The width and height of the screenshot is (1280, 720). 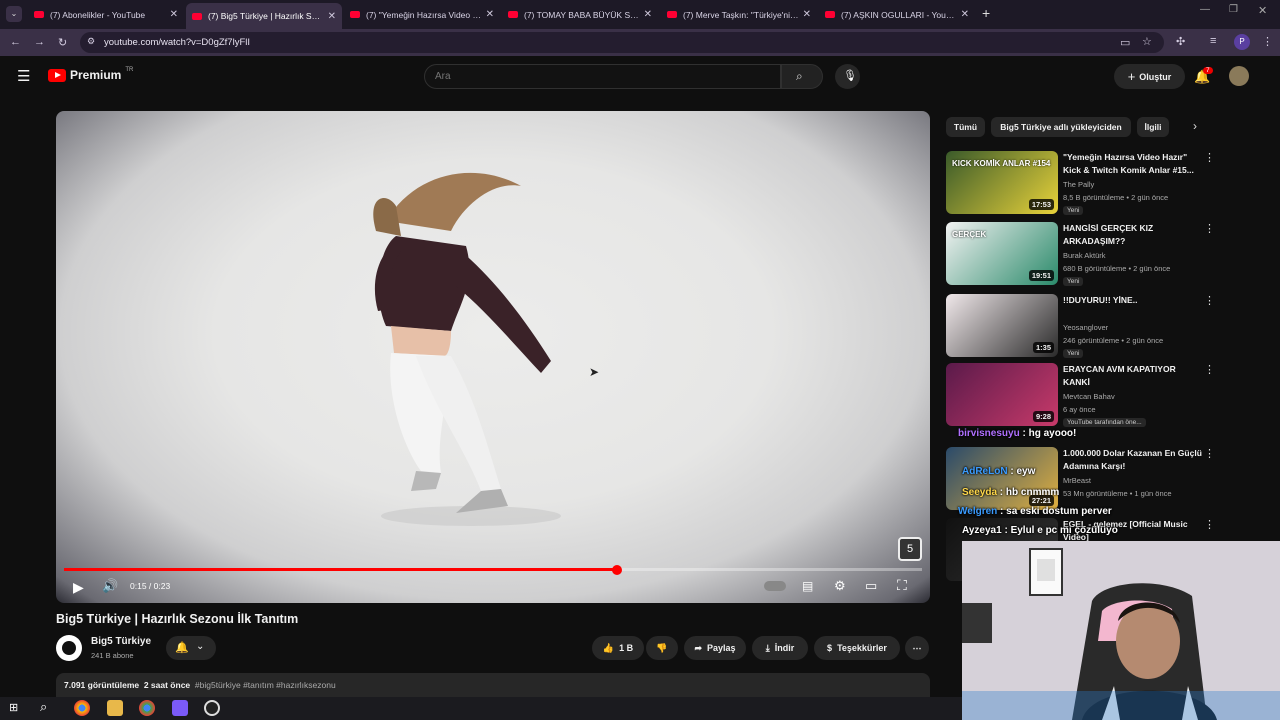 What do you see at coordinates (15, 42) in the screenshot?
I see `back-icon: ←` at bounding box center [15, 42].